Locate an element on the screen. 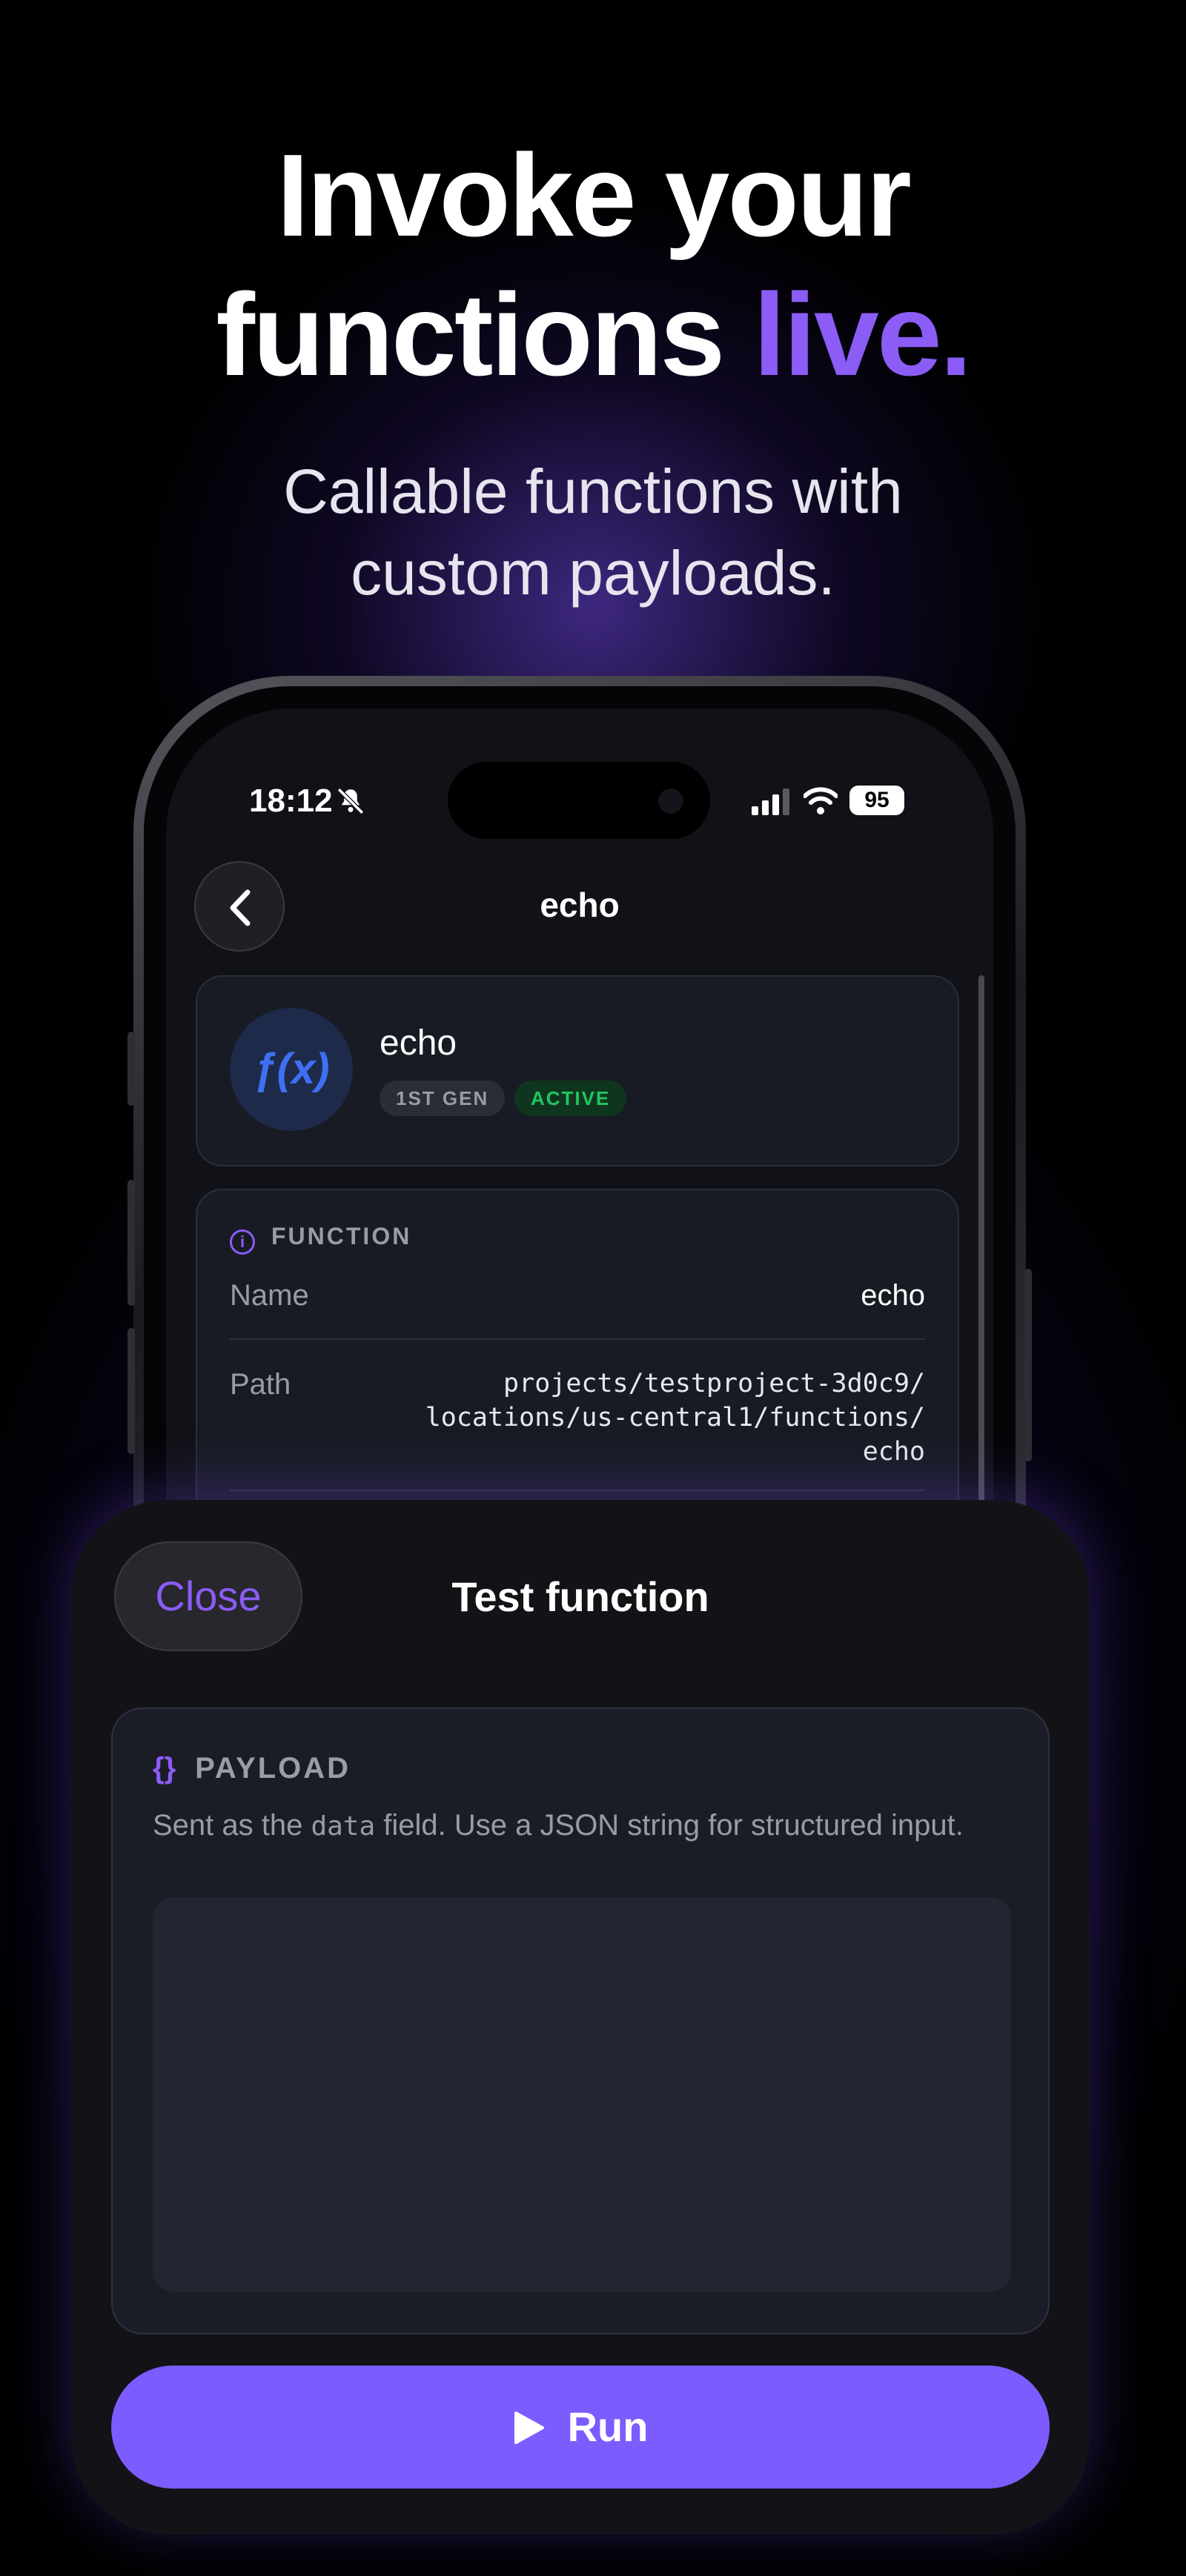 The width and height of the screenshot is (1186, 2576). signal-icon is located at coordinates (770, 802).